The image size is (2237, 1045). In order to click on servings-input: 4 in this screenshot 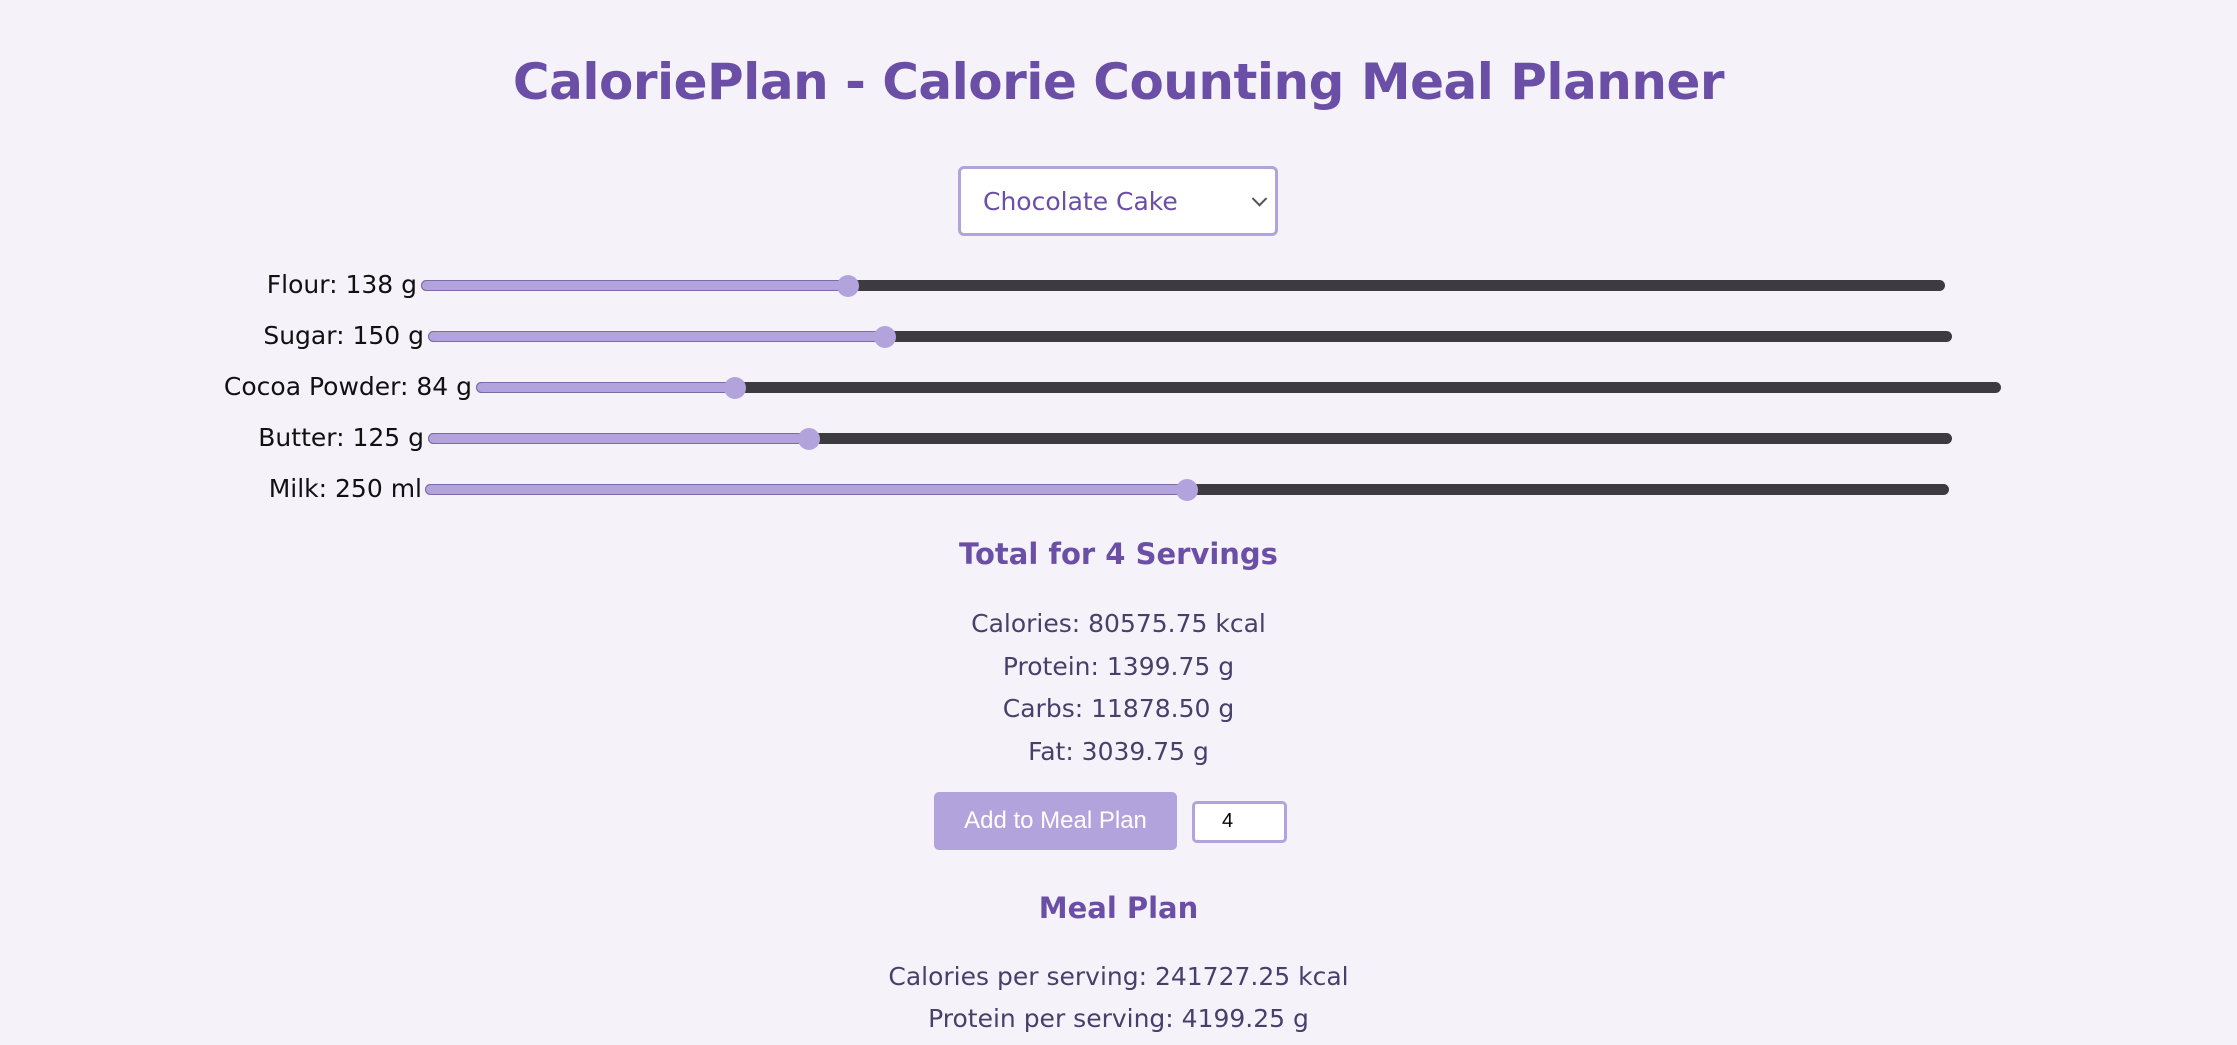, I will do `click(1239, 822)`.